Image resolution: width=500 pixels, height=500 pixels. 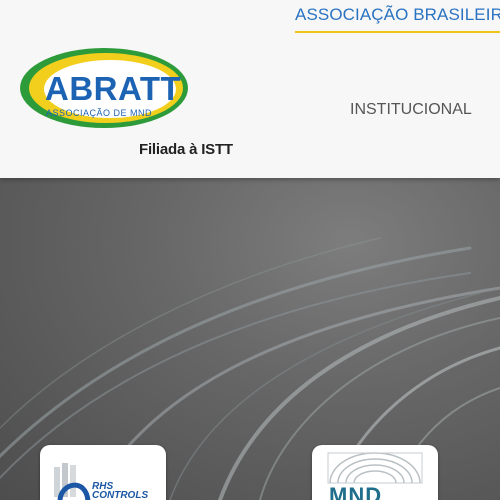 What do you see at coordinates (356, 491) in the screenshot?
I see `mnd-label: MND` at bounding box center [356, 491].